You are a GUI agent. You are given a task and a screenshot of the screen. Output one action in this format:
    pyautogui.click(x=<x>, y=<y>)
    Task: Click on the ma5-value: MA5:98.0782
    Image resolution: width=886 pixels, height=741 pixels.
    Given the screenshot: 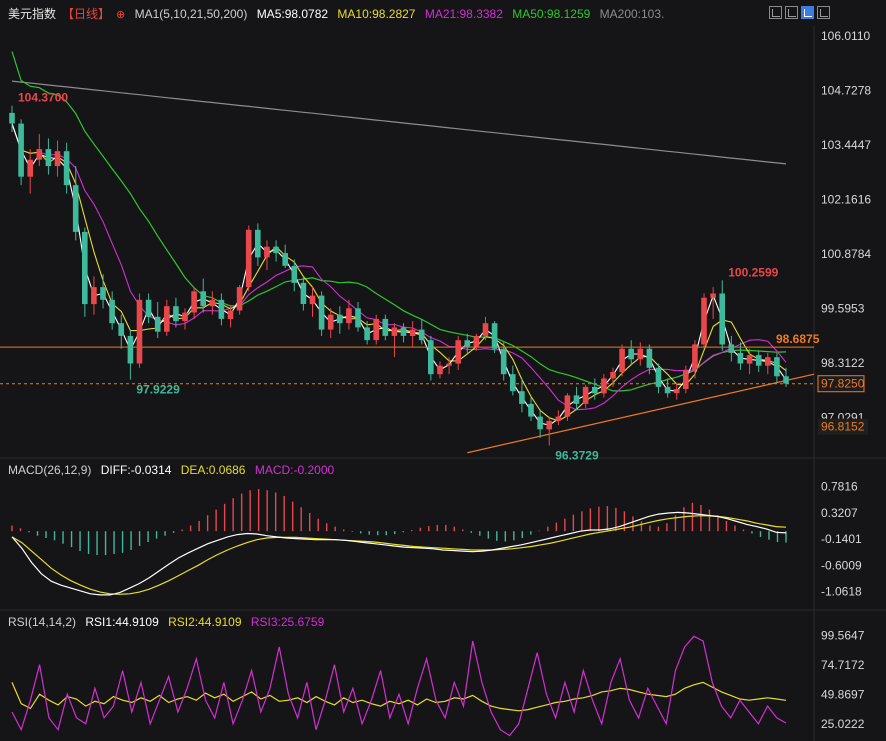 What is the action you would take?
    pyautogui.click(x=292, y=14)
    